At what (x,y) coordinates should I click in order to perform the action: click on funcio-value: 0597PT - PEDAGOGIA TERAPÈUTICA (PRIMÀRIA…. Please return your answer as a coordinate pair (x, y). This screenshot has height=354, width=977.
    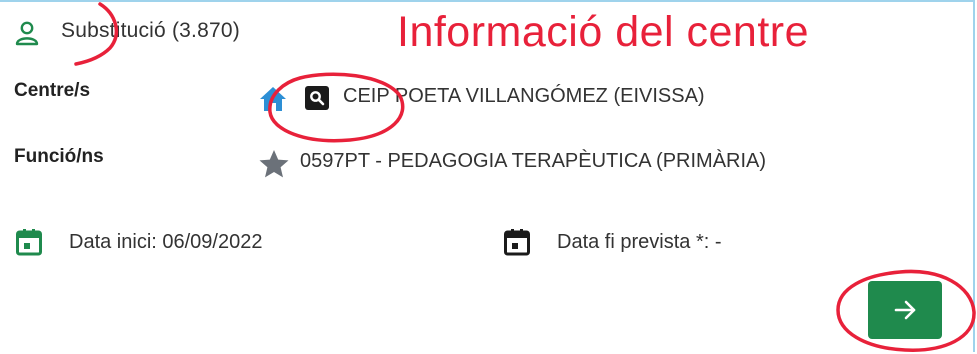
    Looking at the image, I should click on (533, 161).